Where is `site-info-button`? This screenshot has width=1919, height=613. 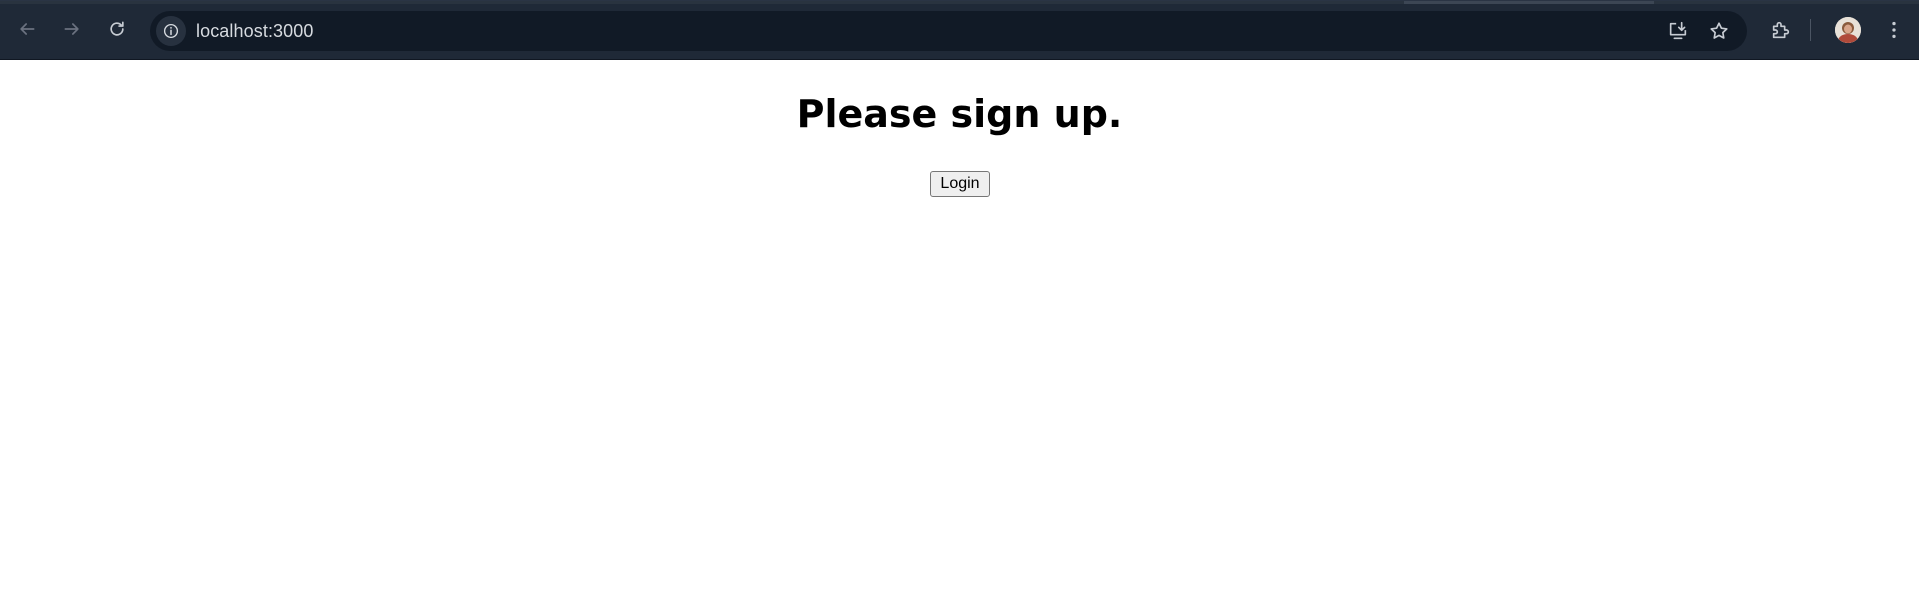
site-info-button is located at coordinates (171, 31).